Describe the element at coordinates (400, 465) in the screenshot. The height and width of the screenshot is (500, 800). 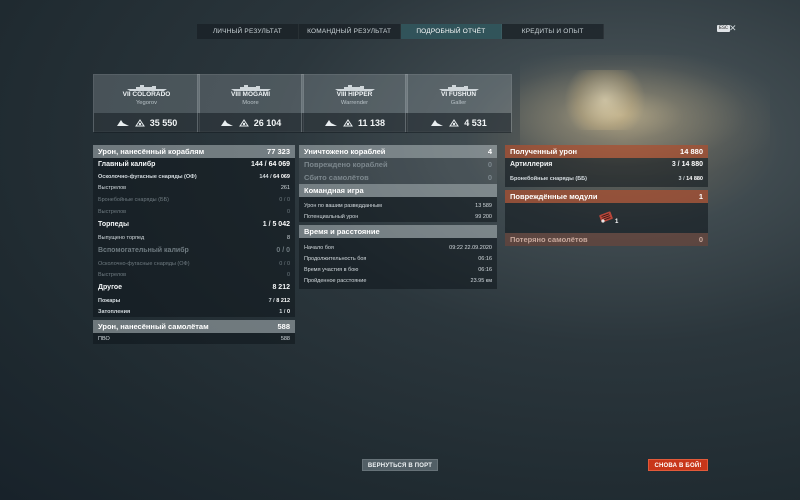
I see `return-to-port-button: ВЕРНУТЬСЯ В ПОРТ` at that location.